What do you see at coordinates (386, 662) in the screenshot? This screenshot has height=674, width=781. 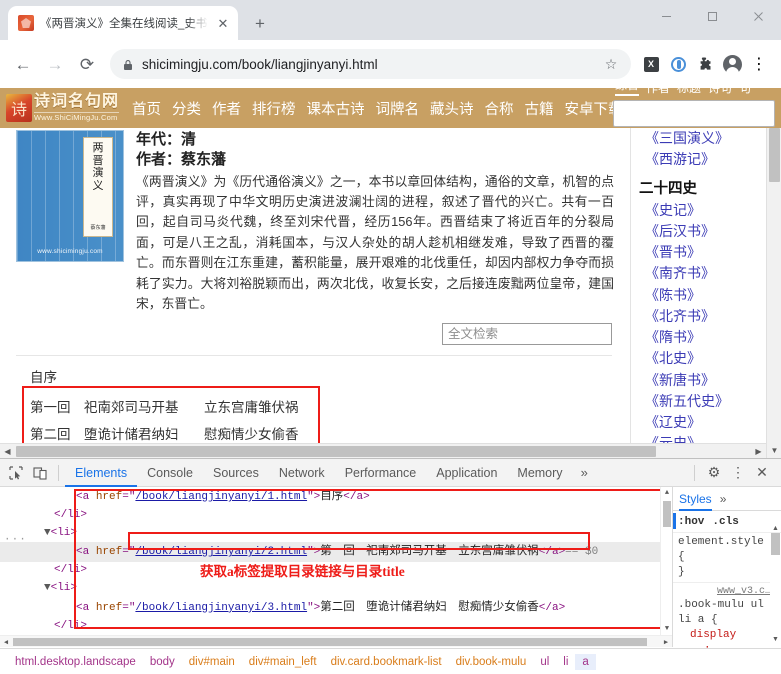 I see `breadcrumb-div-card: div.card.bookmark-list` at bounding box center [386, 662].